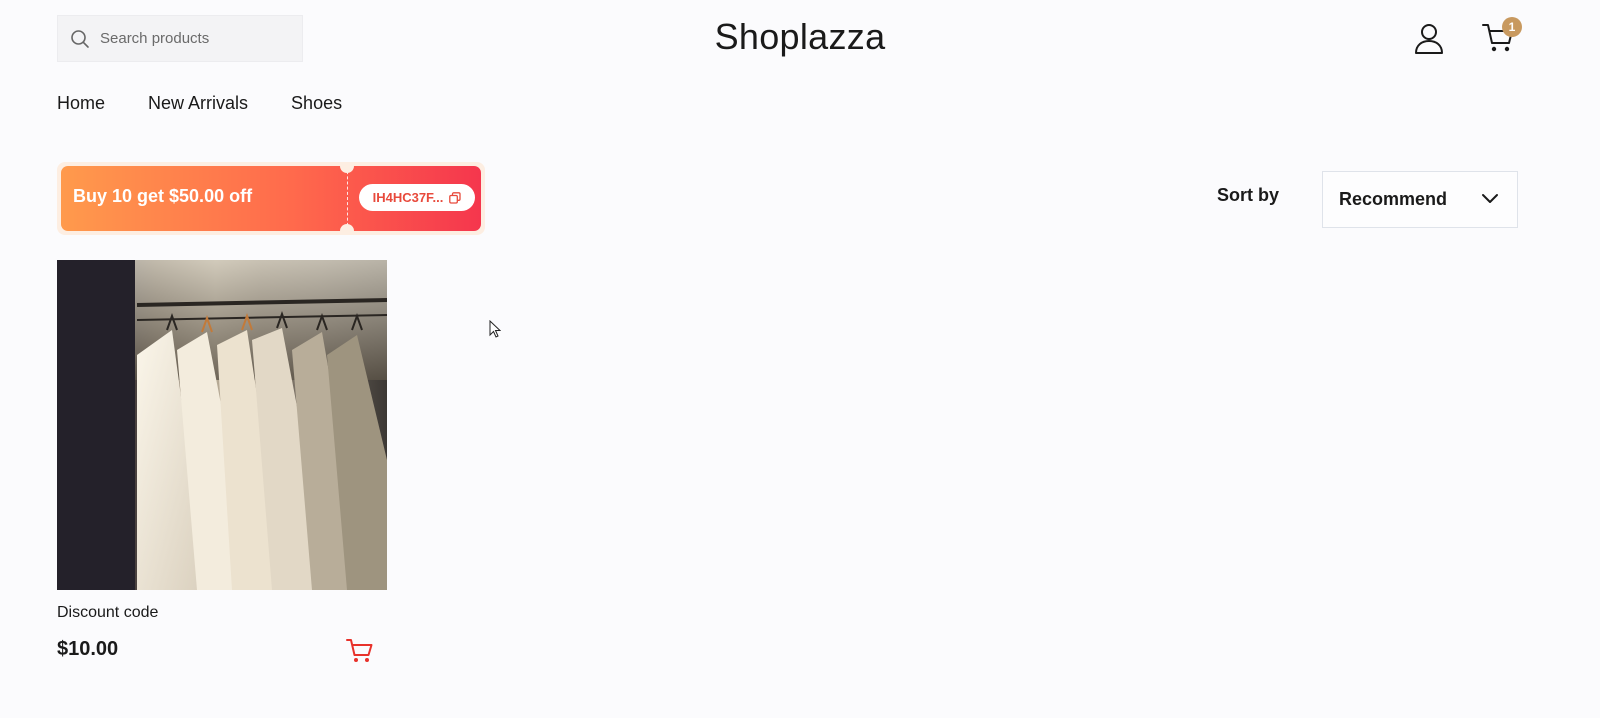 This screenshot has height=718, width=1600. Describe the element at coordinates (222, 613) in the screenshot. I see `product-title: Discount code` at that location.